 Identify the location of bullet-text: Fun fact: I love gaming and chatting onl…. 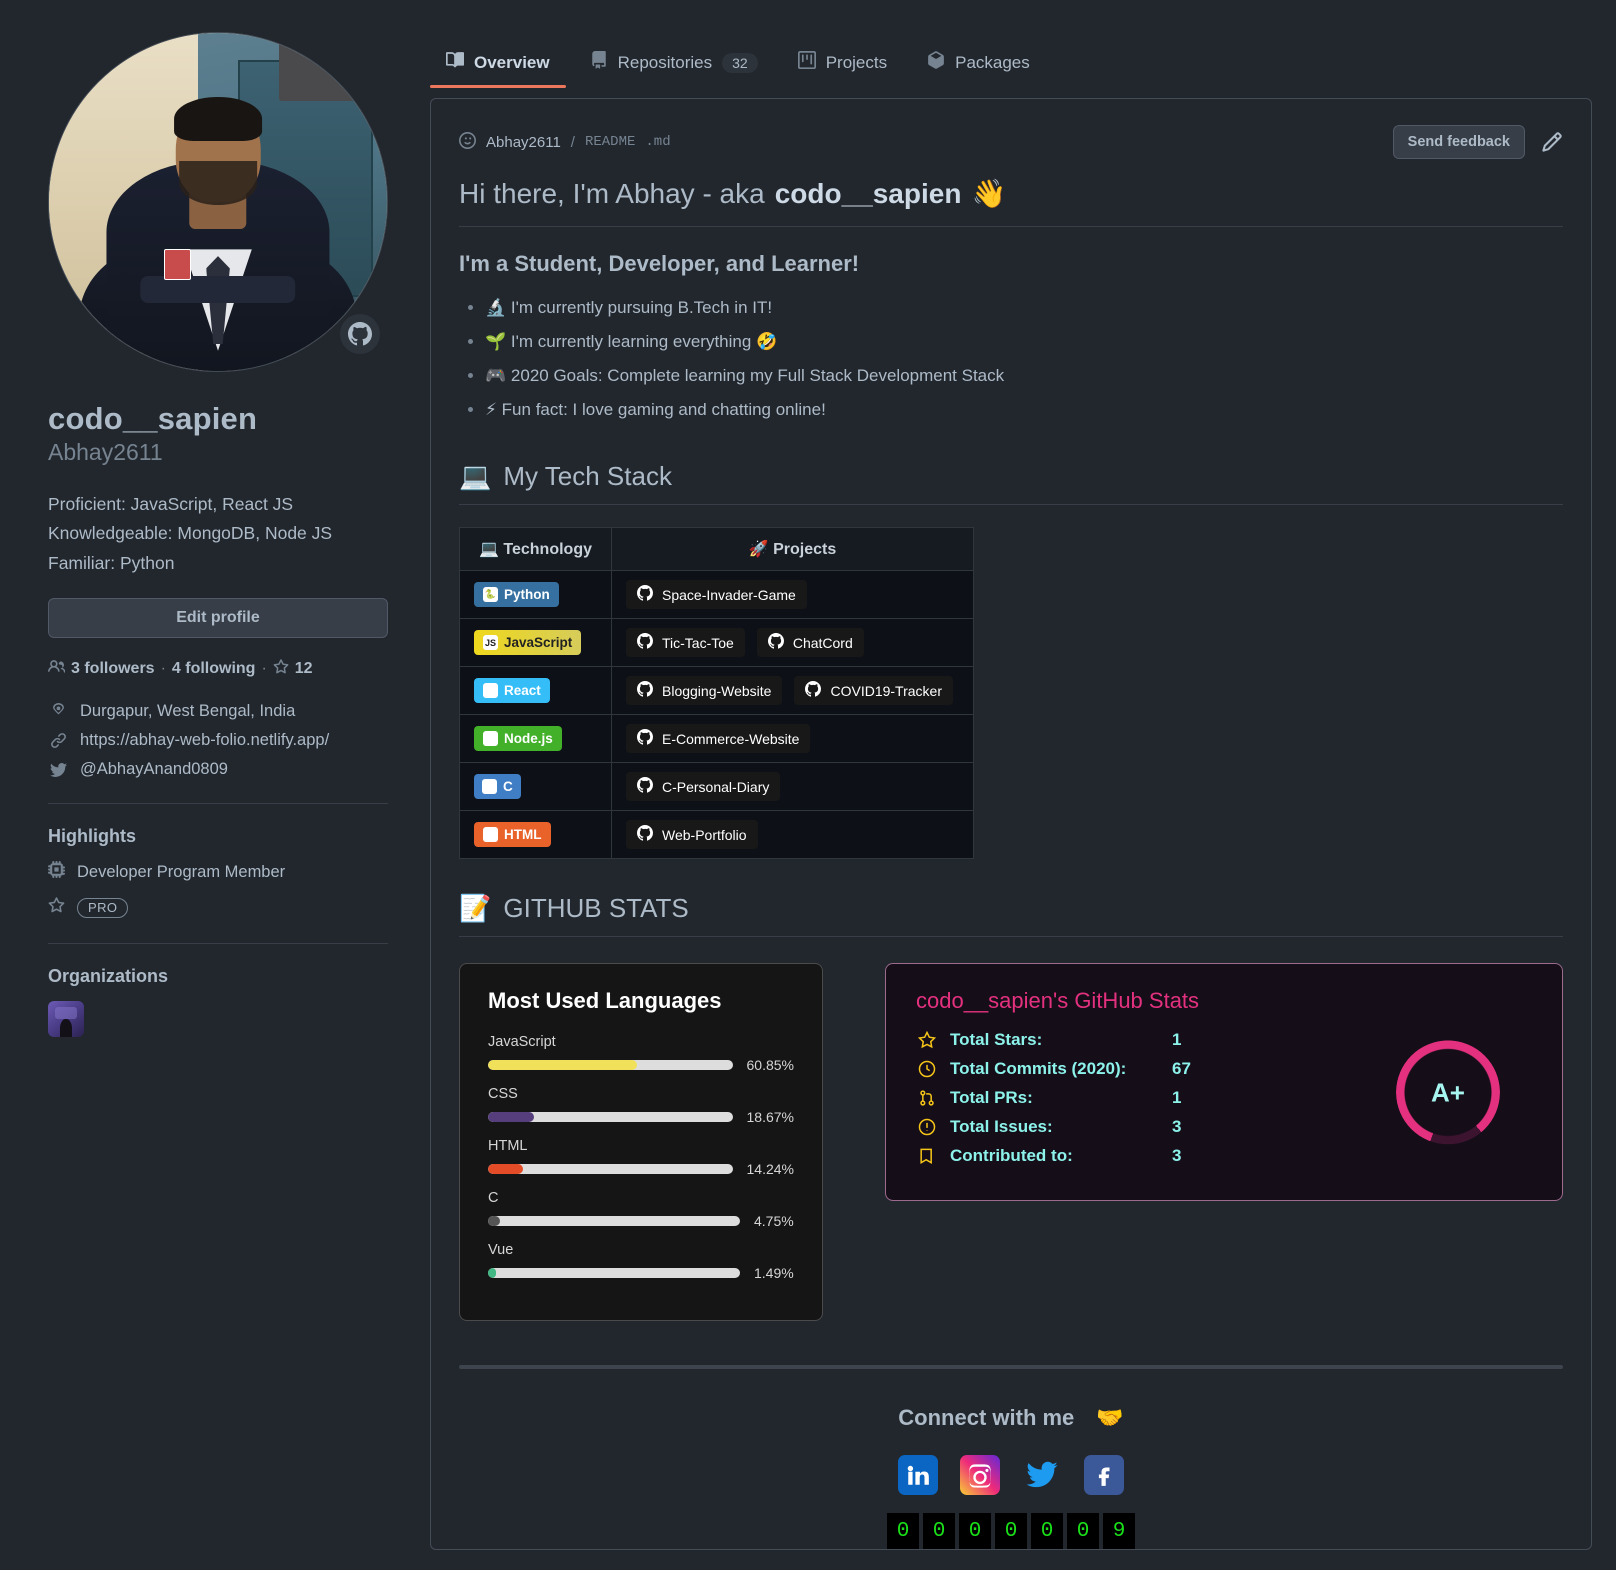
(663, 409).